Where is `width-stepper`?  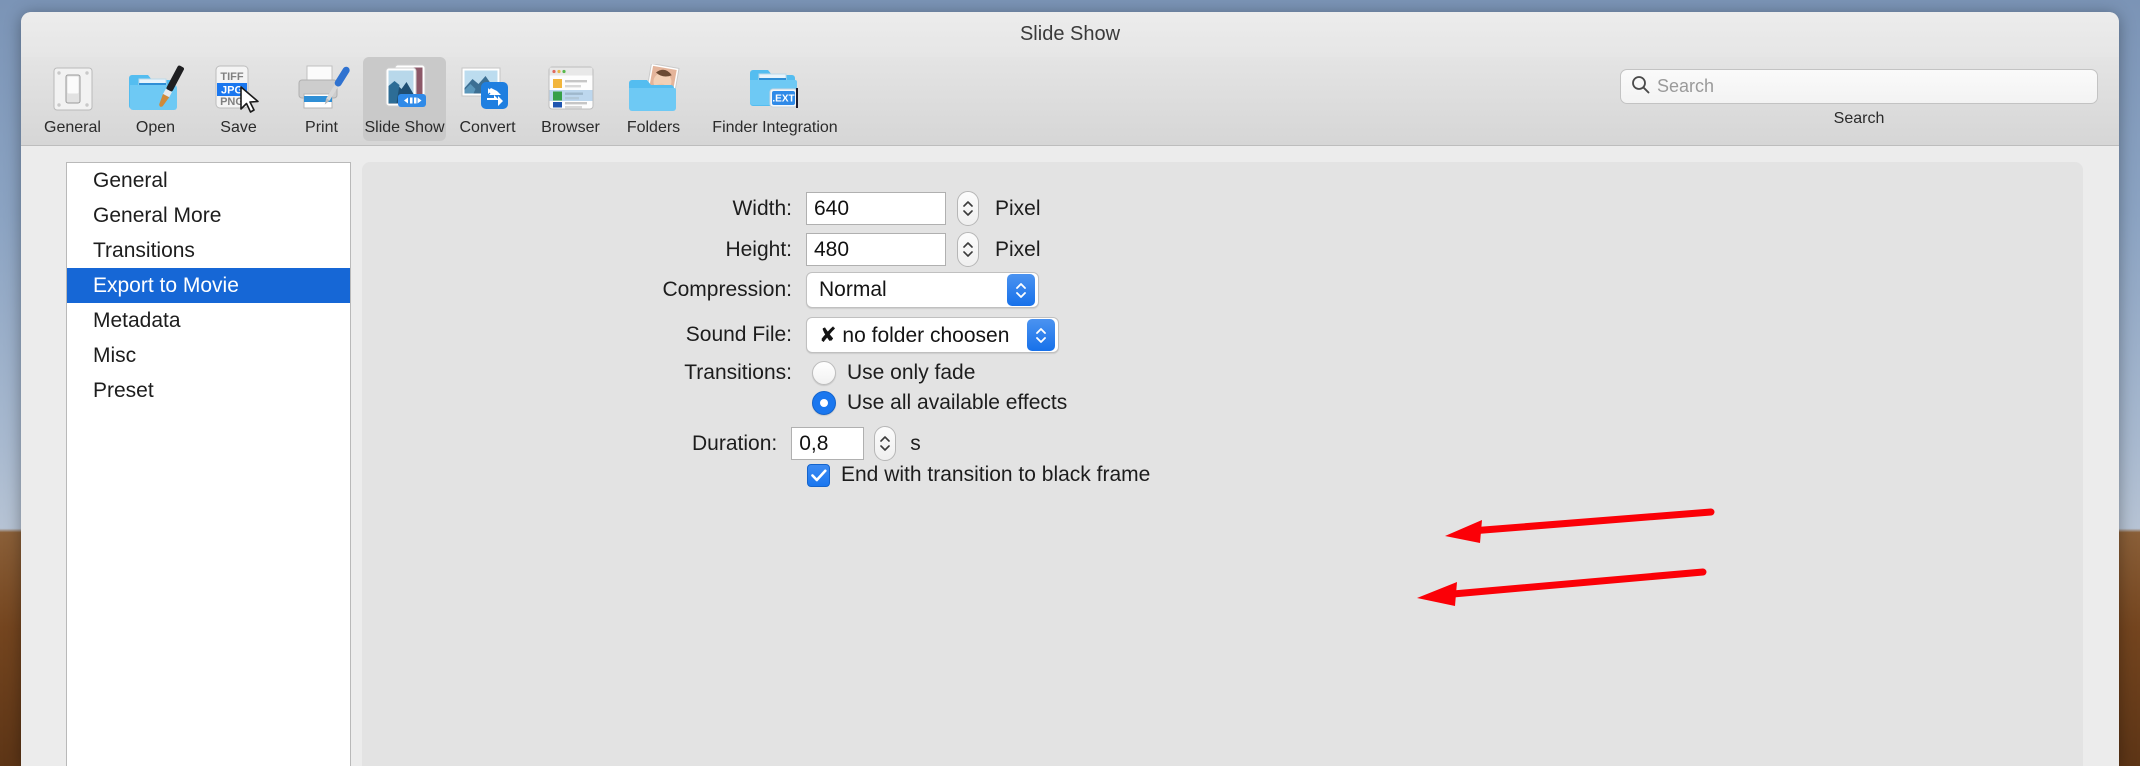
width-stepper is located at coordinates (968, 208).